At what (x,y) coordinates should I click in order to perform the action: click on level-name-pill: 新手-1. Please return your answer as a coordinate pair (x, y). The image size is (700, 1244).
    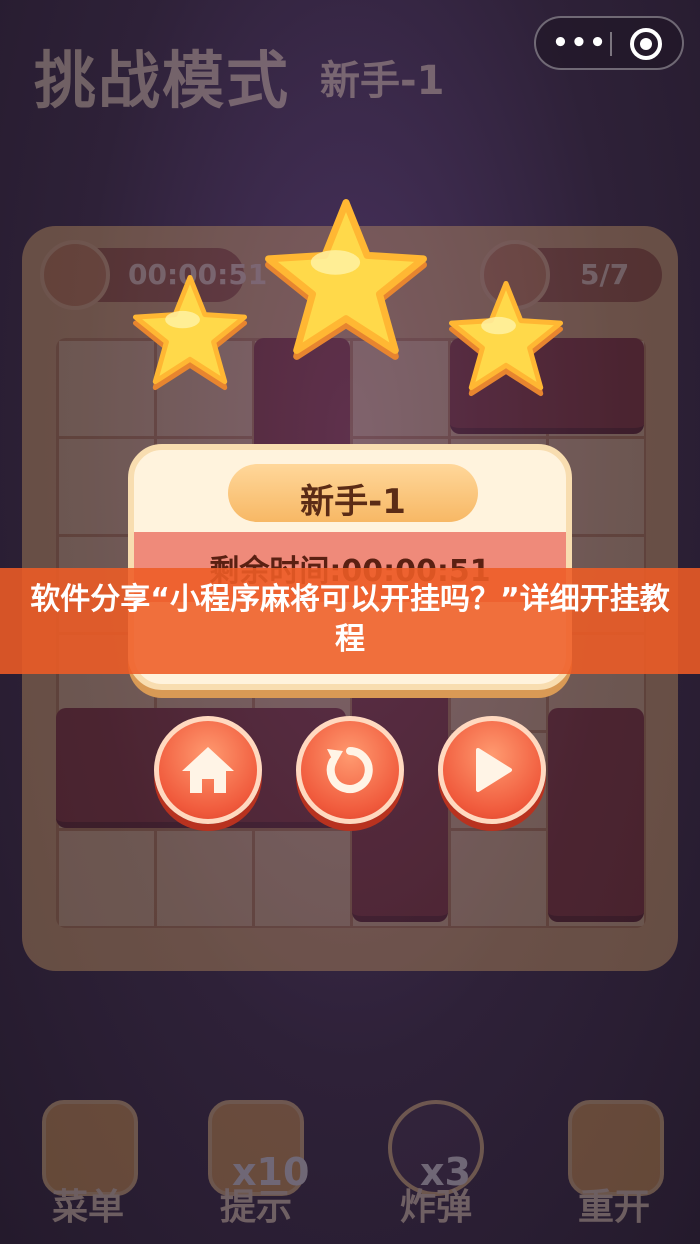
    Looking at the image, I should click on (353, 493).